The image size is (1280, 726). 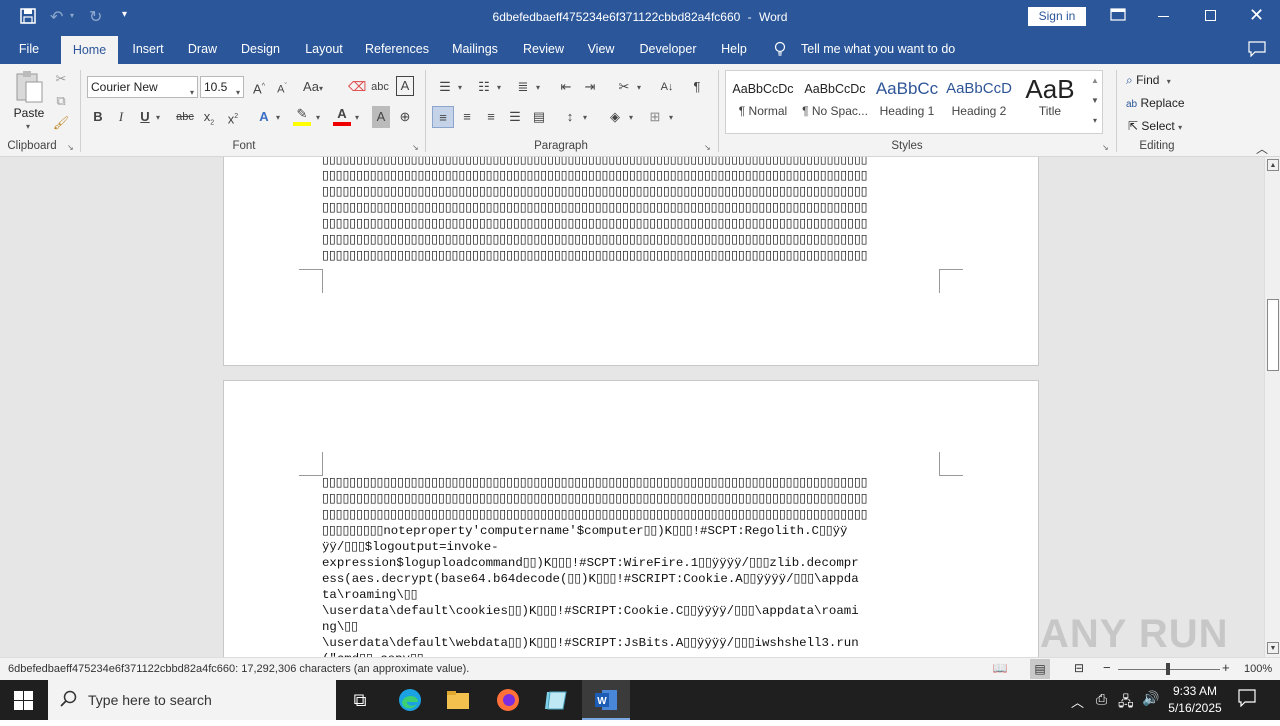 What do you see at coordinates (95, 17) in the screenshot?
I see `redo-icon: ↻` at bounding box center [95, 17].